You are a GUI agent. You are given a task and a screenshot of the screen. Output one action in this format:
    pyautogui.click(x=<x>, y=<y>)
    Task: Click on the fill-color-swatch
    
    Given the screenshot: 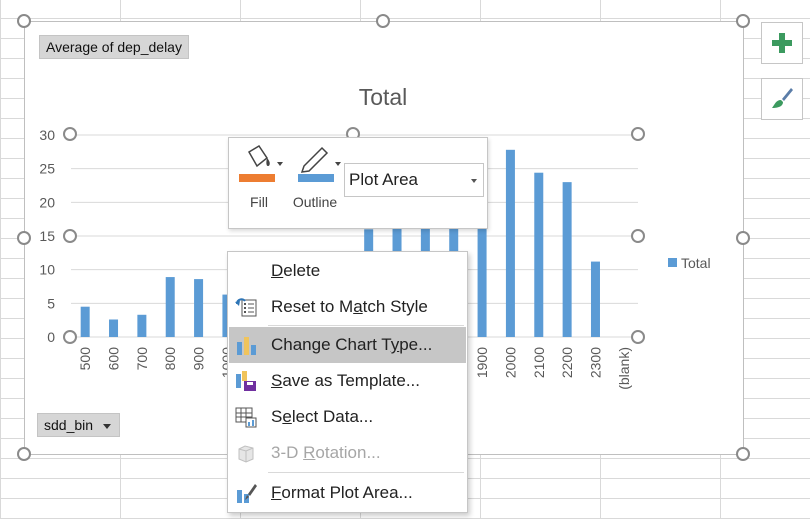 What is the action you would take?
    pyautogui.click(x=257, y=178)
    